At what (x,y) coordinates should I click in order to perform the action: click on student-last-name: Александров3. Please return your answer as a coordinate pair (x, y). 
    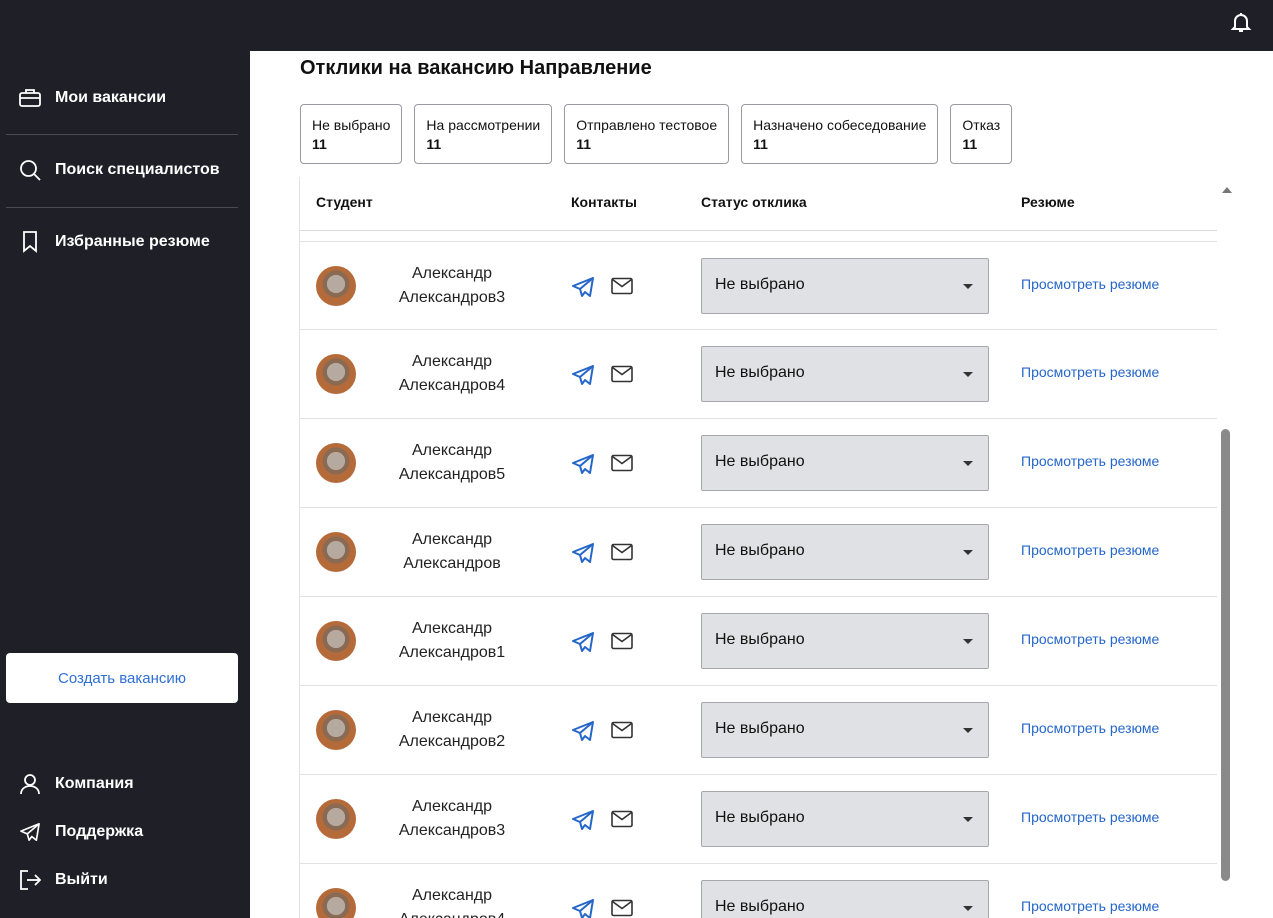
    Looking at the image, I should click on (452, 297).